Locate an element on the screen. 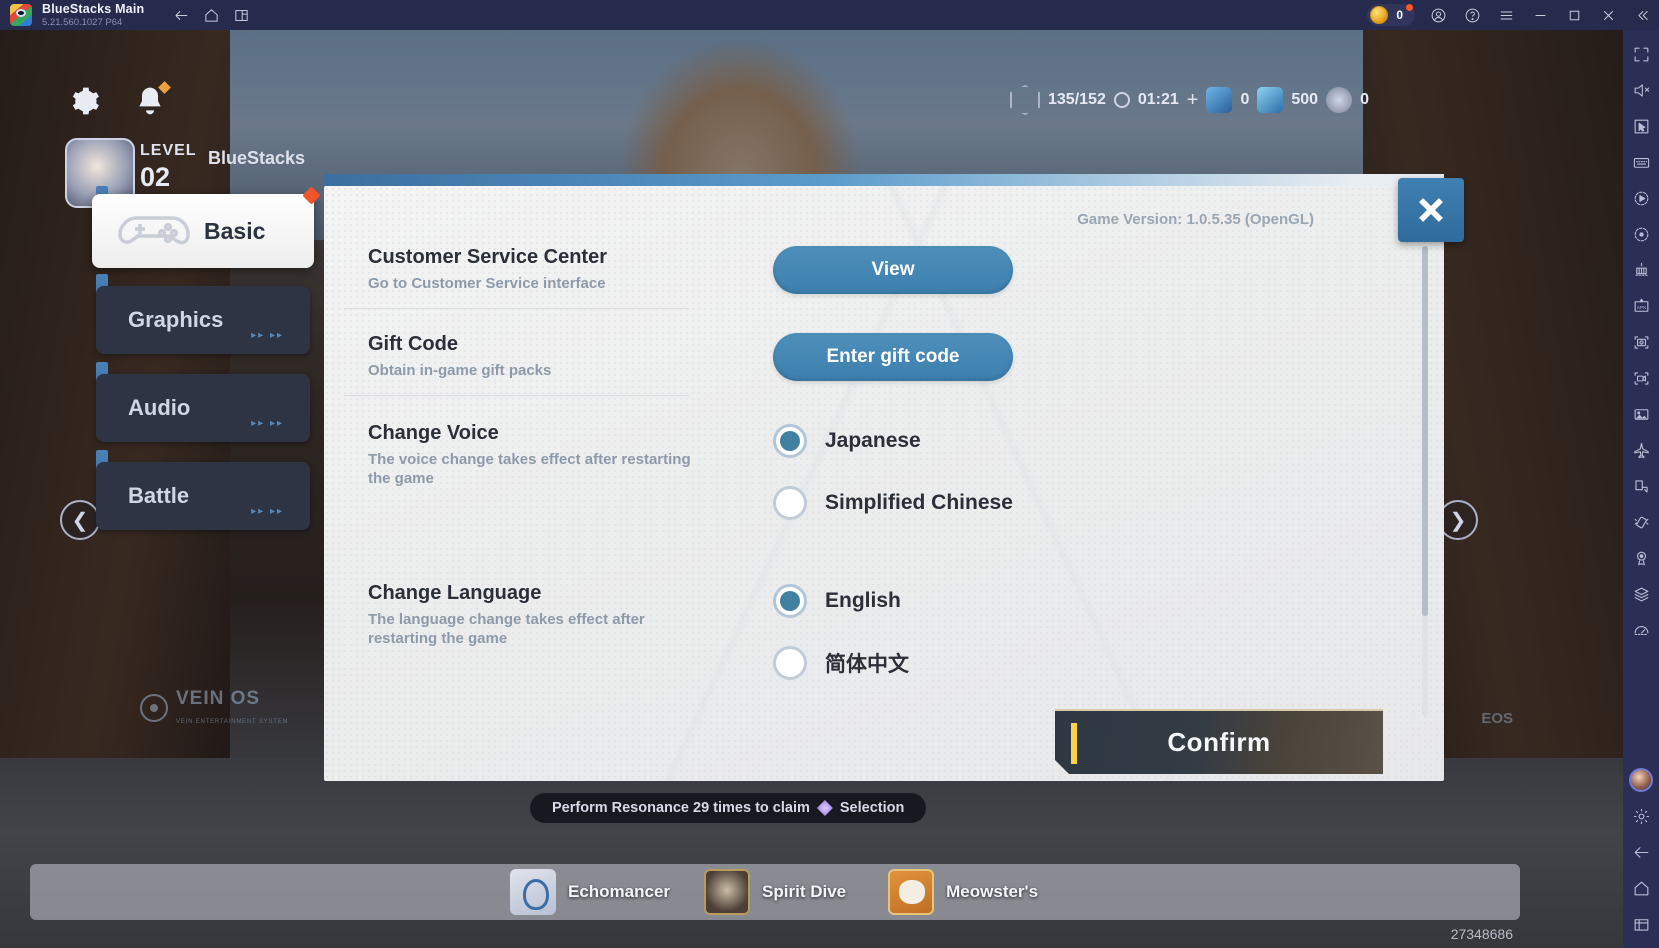 The image size is (1659, 948). setting-desc: Obtain in-game gift packs is located at coordinates (460, 370).